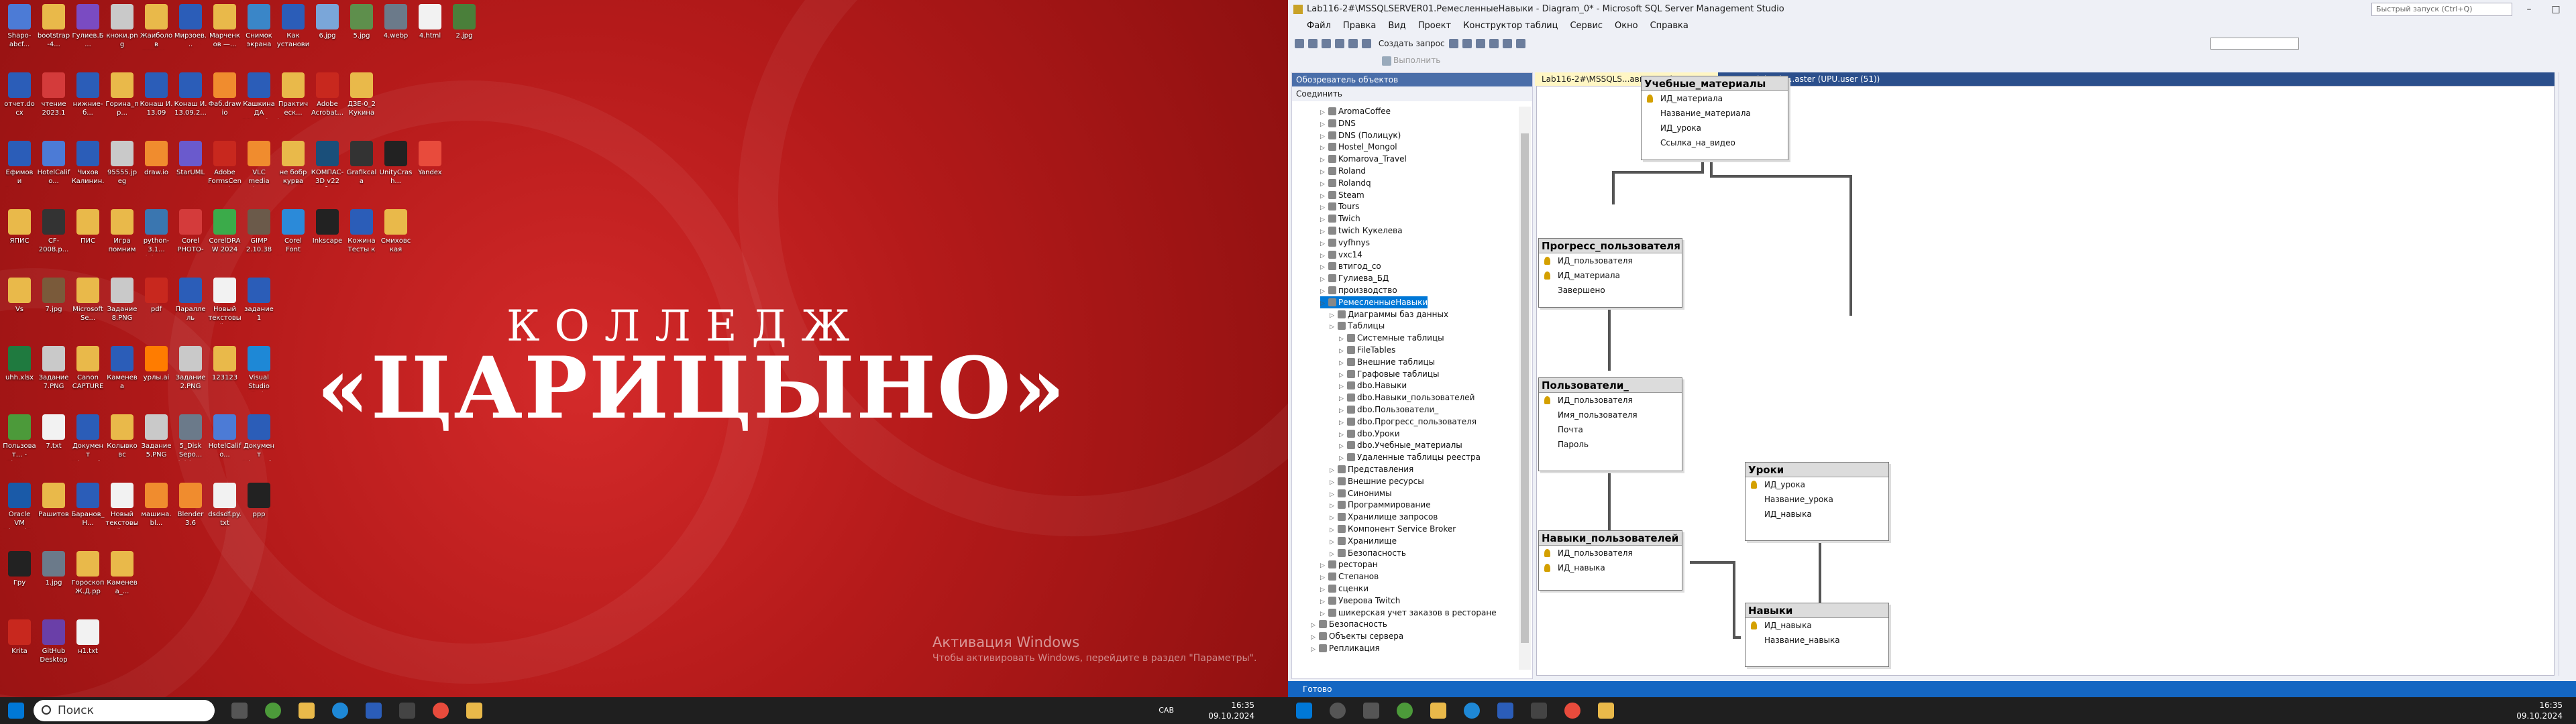 The image size is (2576, 724). What do you see at coordinates (1610, 415) in the screenshot?
I see `table-column: Имя_пользователя` at bounding box center [1610, 415].